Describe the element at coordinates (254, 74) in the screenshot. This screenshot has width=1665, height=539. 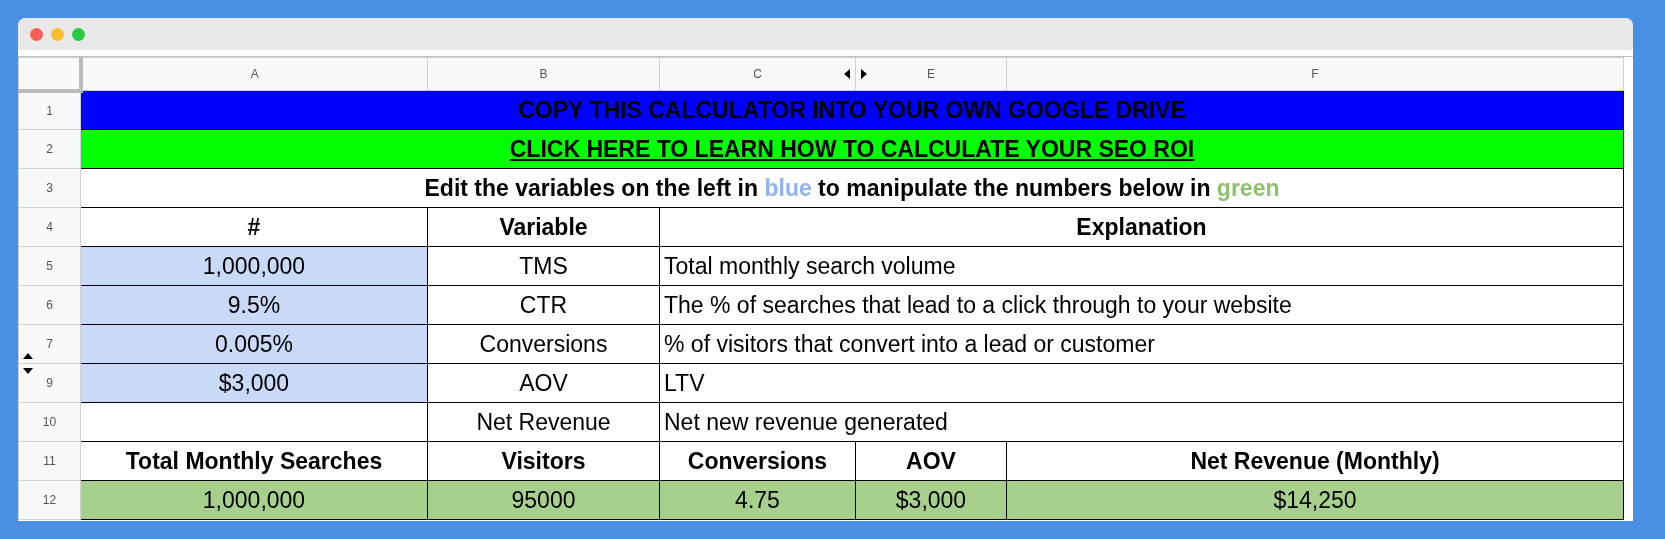
I see `column-header: A` at that location.